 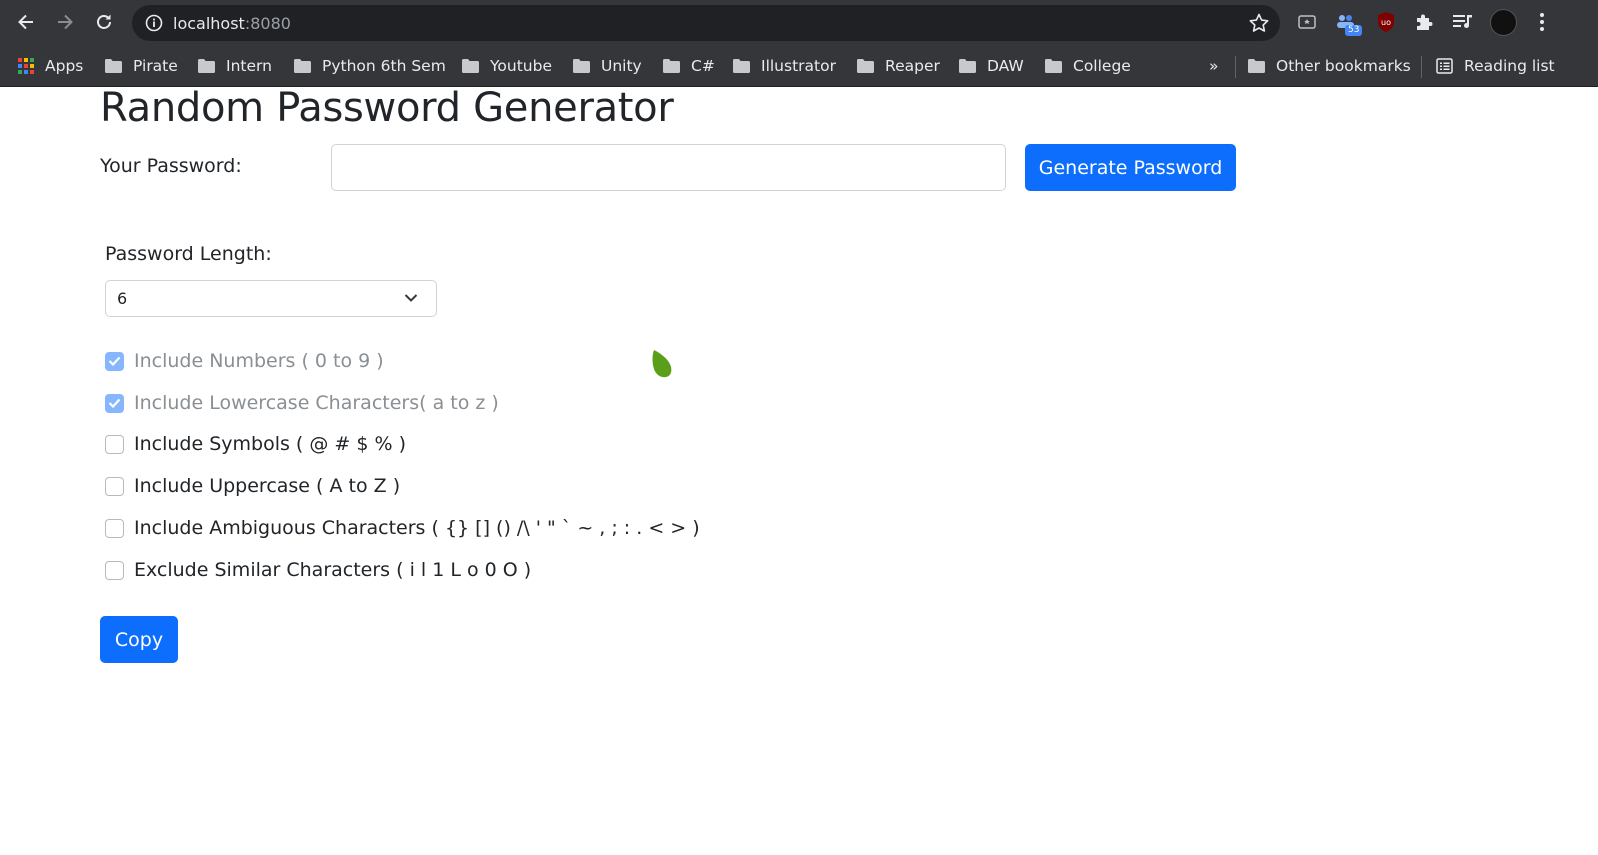 I want to click on reading-list: Reading list, so click(x=1495, y=66).